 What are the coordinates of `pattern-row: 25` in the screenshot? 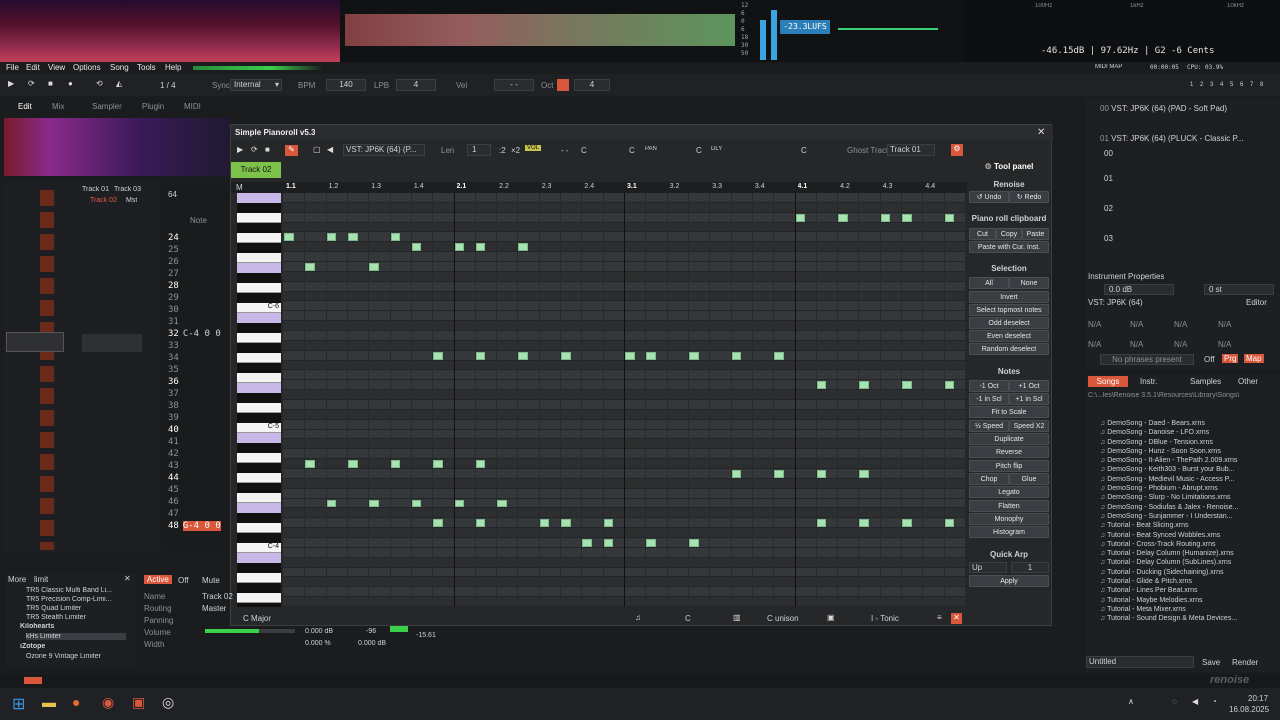 It's located at (194, 250).